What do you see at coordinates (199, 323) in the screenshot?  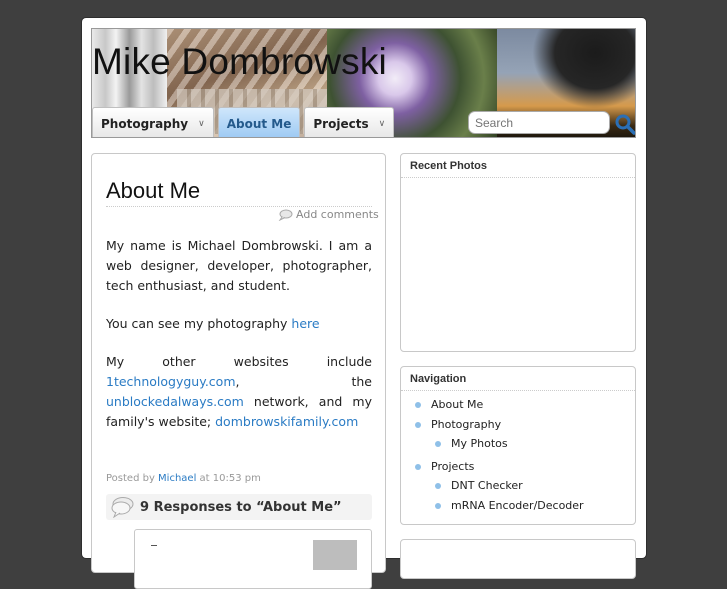 I see `photography-text: You can see my photography` at bounding box center [199, 323].